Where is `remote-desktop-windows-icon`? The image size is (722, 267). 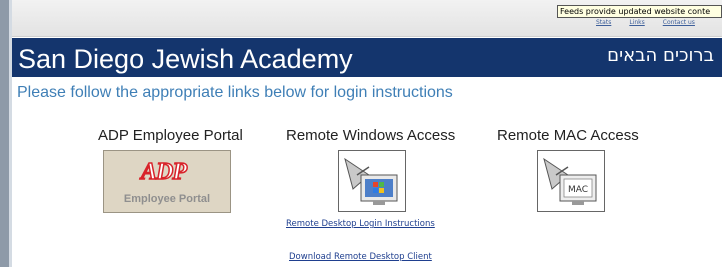
remote-desktop-windows-icon is located at coordinates (371, 181).